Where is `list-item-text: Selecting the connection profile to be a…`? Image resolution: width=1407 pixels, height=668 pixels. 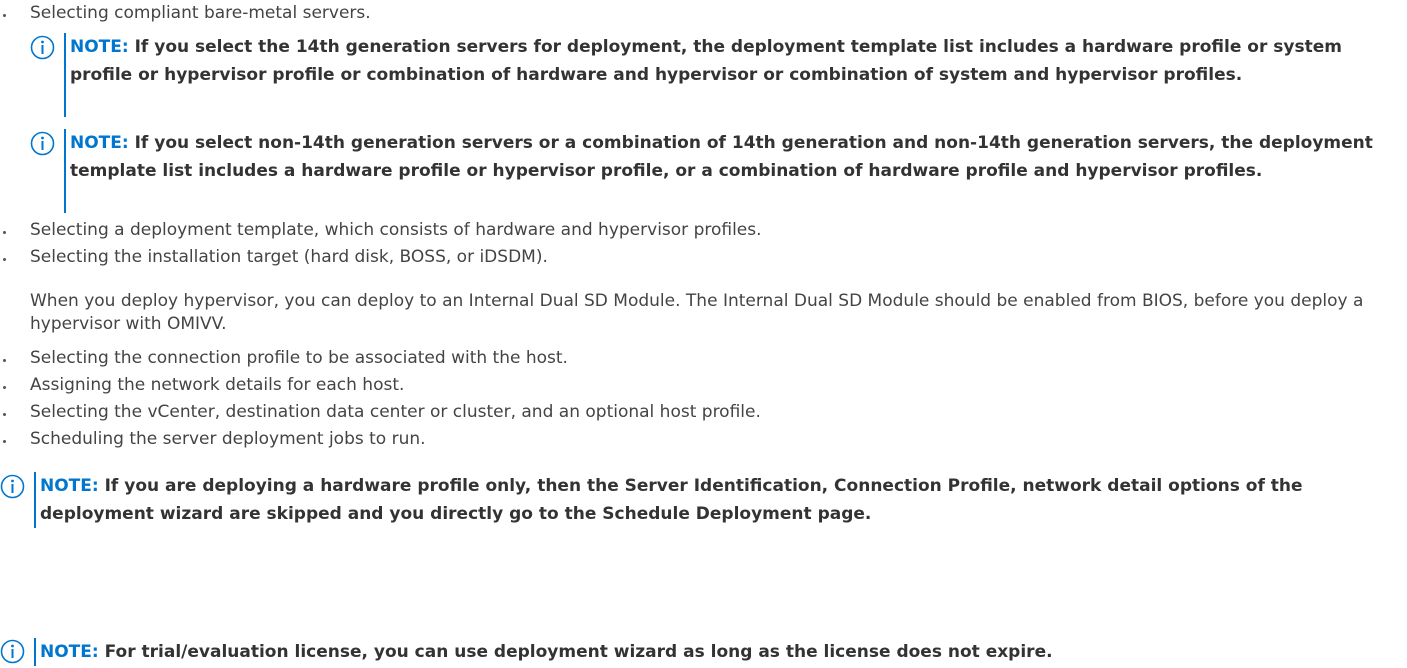
list-item-text: Selecting the connection profile to be a… is located at coordinates (299, 358).